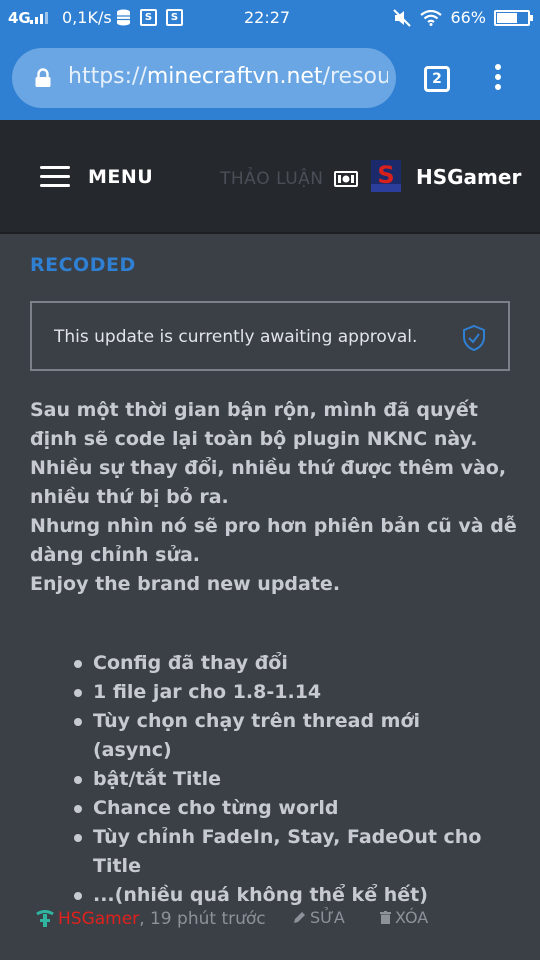 The image size is (540, 960). I want to click on site-header: MENU THẢO LUẬN S HSGamer, so click(270, 177).